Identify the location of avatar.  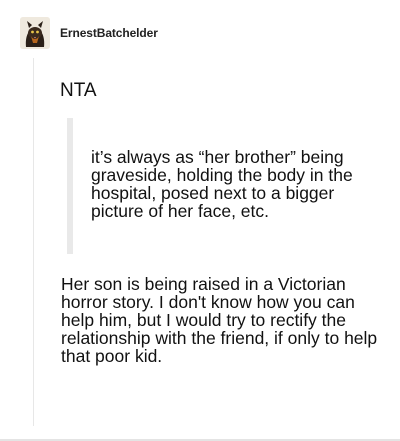
(35, 33).